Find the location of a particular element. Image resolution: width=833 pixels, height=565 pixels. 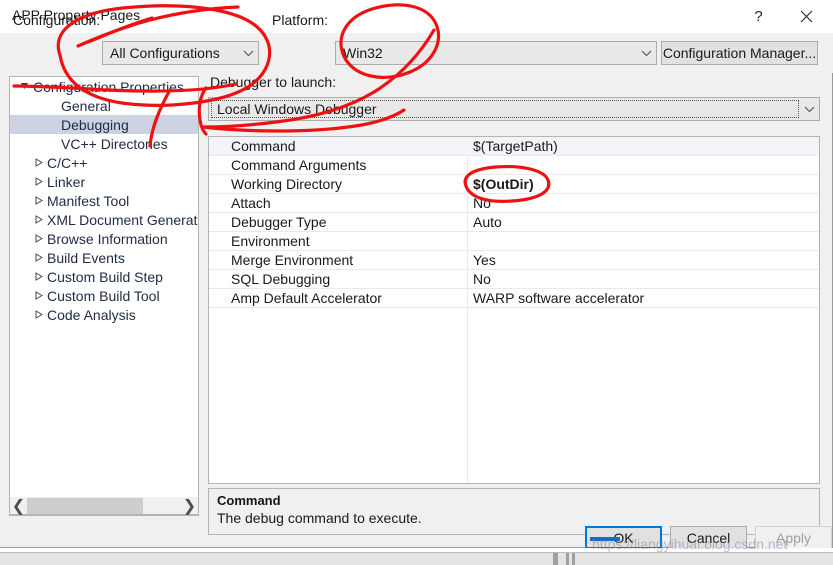

tree-item-configuration-properties: Configuration Properties is located at coordinates (104, 86).